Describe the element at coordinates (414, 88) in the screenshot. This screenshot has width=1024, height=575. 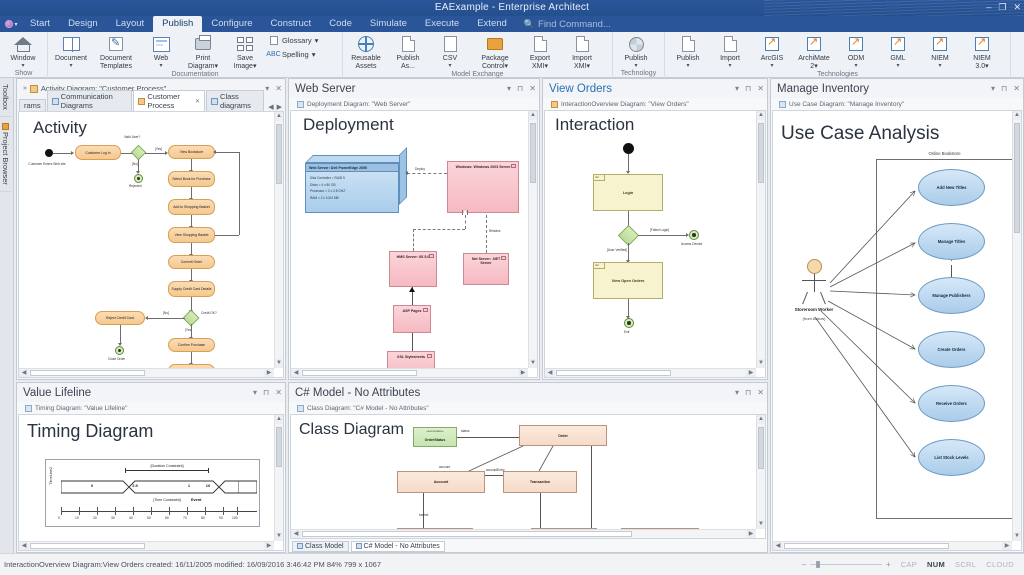
I see `panel-web-server-header: Web Server ▾ ⊓ ✕` at that location.